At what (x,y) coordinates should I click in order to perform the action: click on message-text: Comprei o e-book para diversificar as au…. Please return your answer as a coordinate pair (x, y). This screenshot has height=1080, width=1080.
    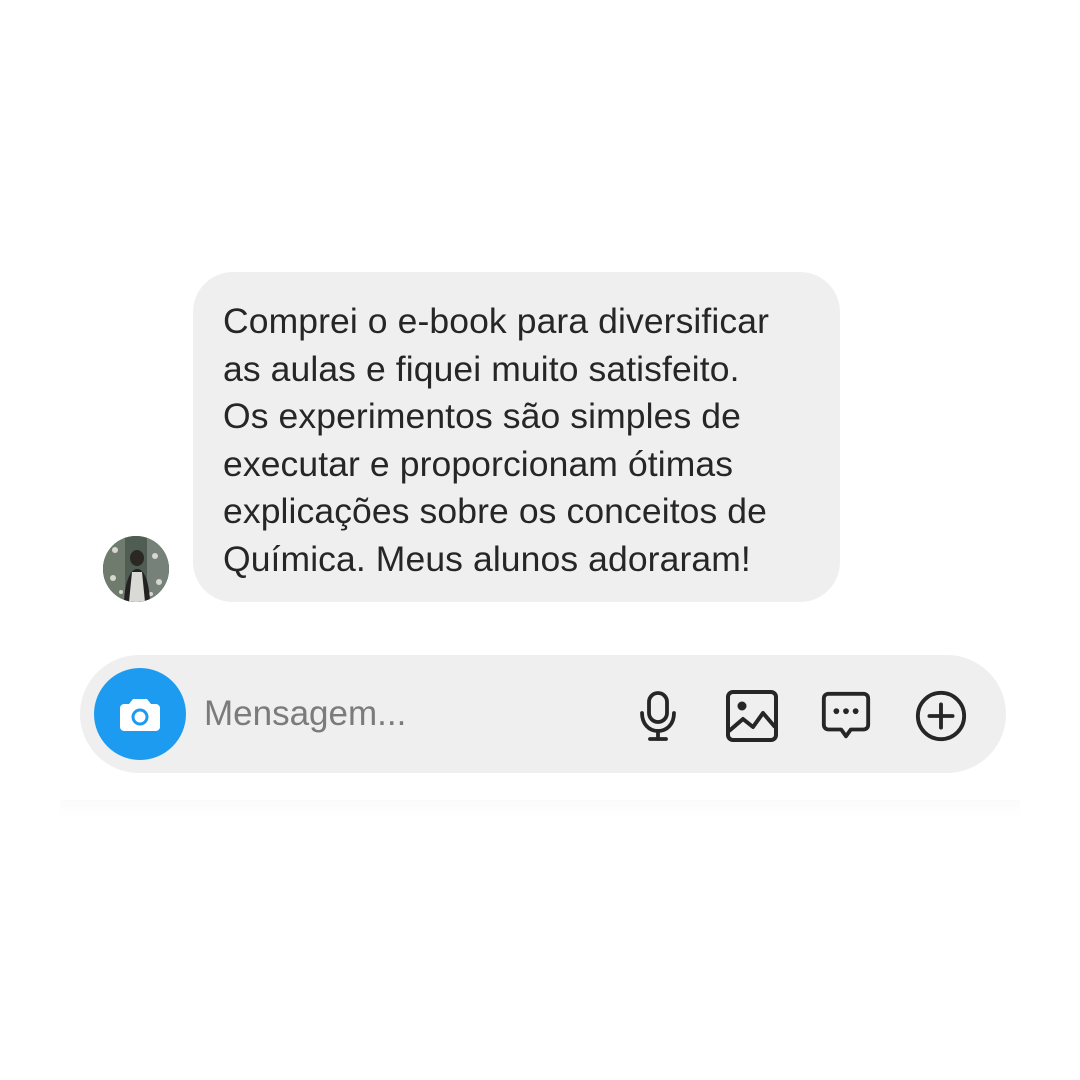
    Looking at the image, I should click on (516, 440).